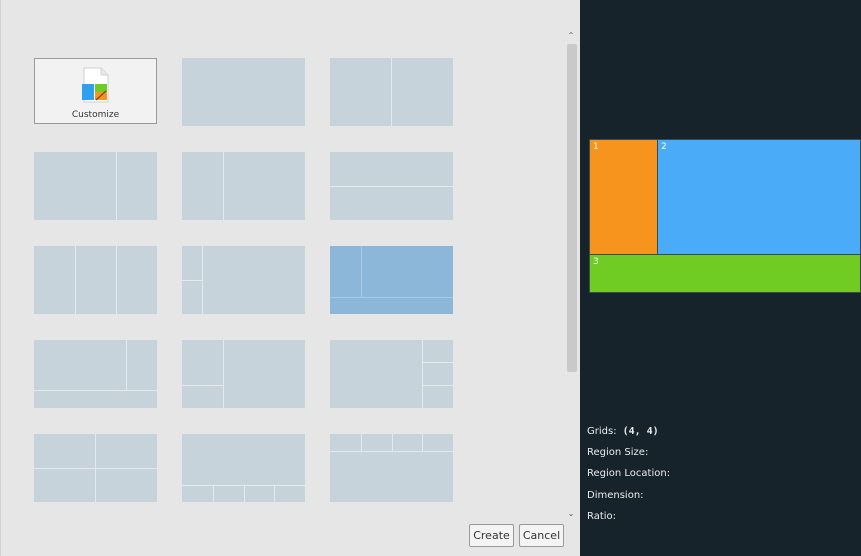  Describe the element at coordinates (391, 280) in the screenshot. I see `layout-template-selected` at that location.